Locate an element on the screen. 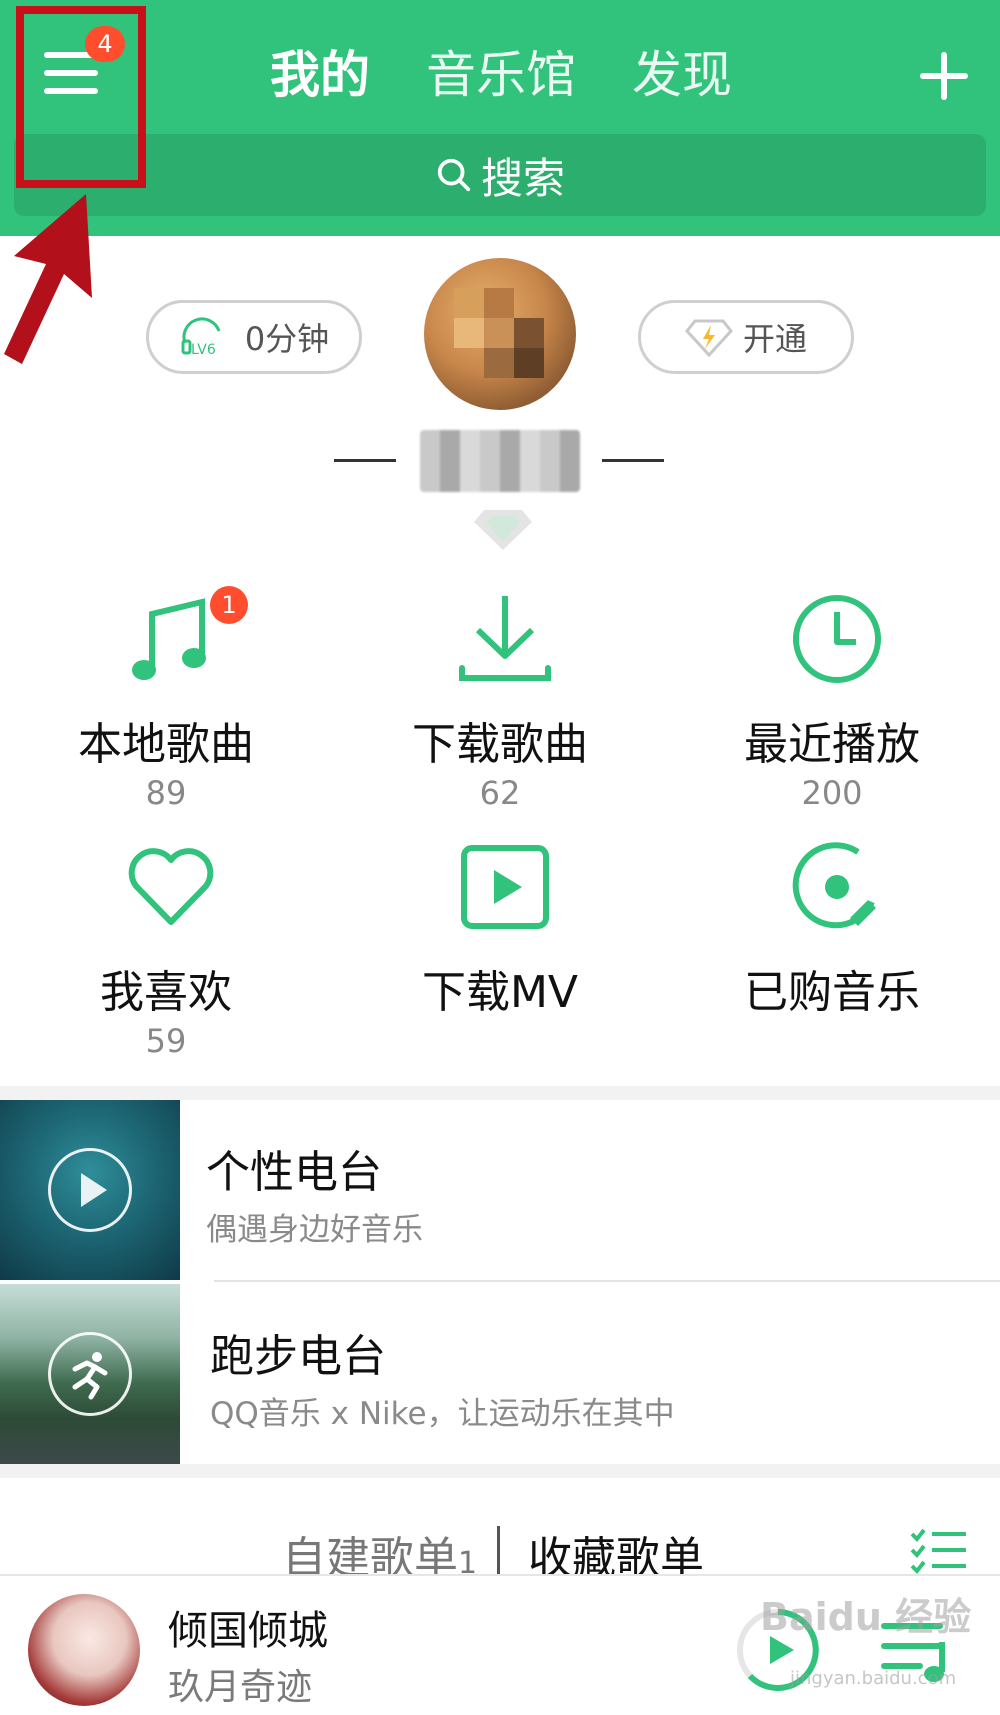  grid-label: 本地歌曲 is located at coordinates (166, 744).